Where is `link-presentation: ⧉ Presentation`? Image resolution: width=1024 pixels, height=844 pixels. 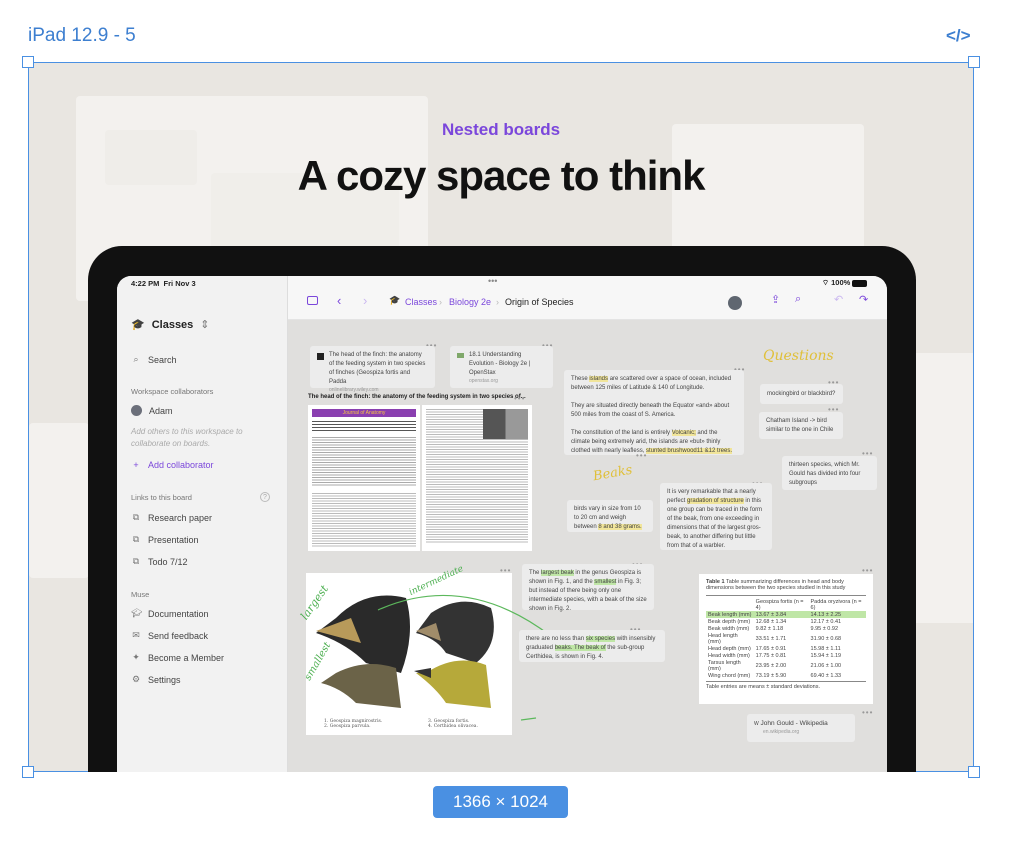
link-presentation: ⧉ Presentation is located at coordinates (165, 539).